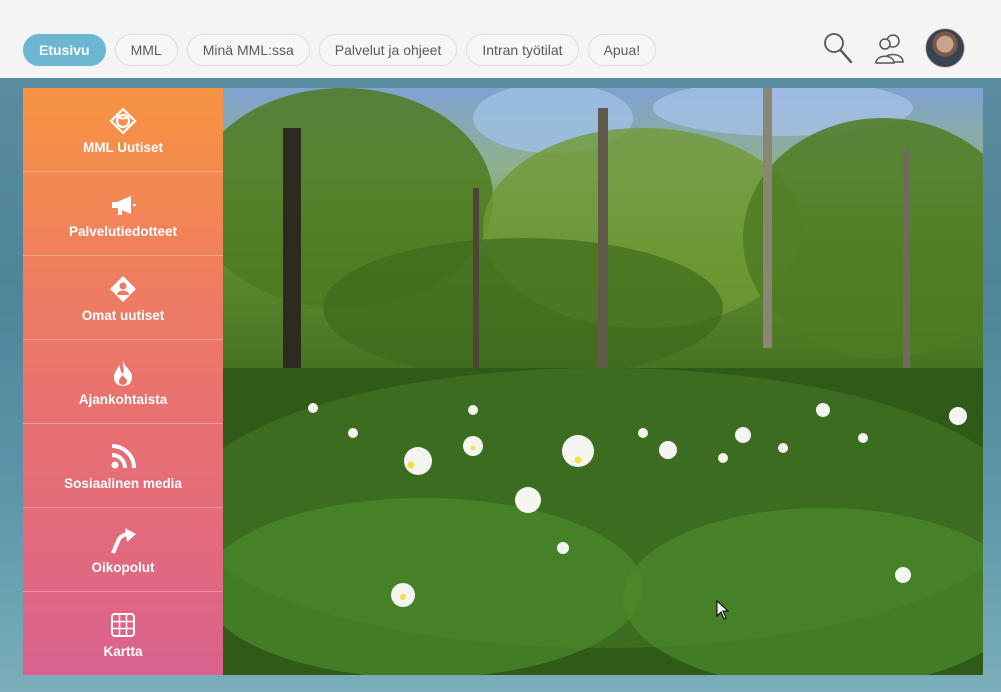 This screenshot has height=692, width=1001. What do you see at coordinates (123, 483) in the screenshot?
I see `sidebar-item-label: Sosiaalinen media` at bounding box center [123, 483].